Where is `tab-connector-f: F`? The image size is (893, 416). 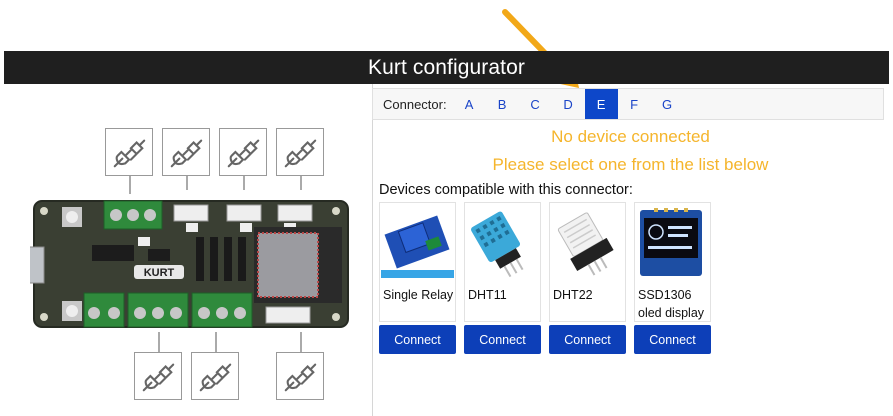 tab-connector-f: F is located at coordinates (634, 104).